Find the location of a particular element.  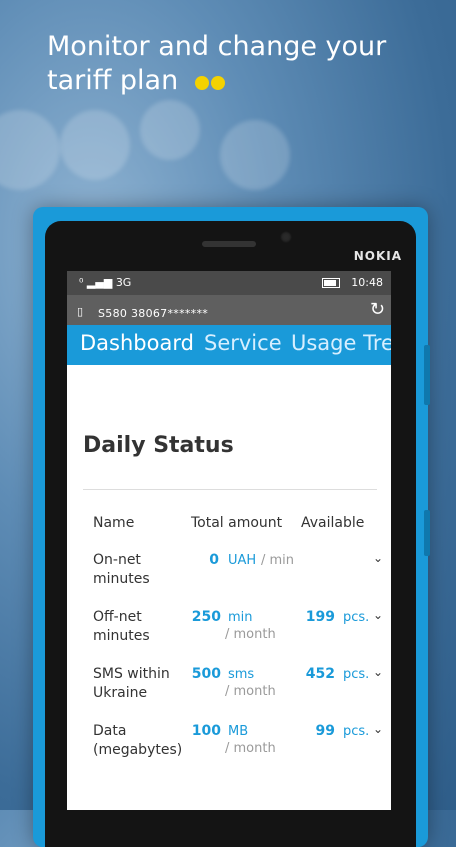

available-value: 199 is located at coordinates (320, 617).